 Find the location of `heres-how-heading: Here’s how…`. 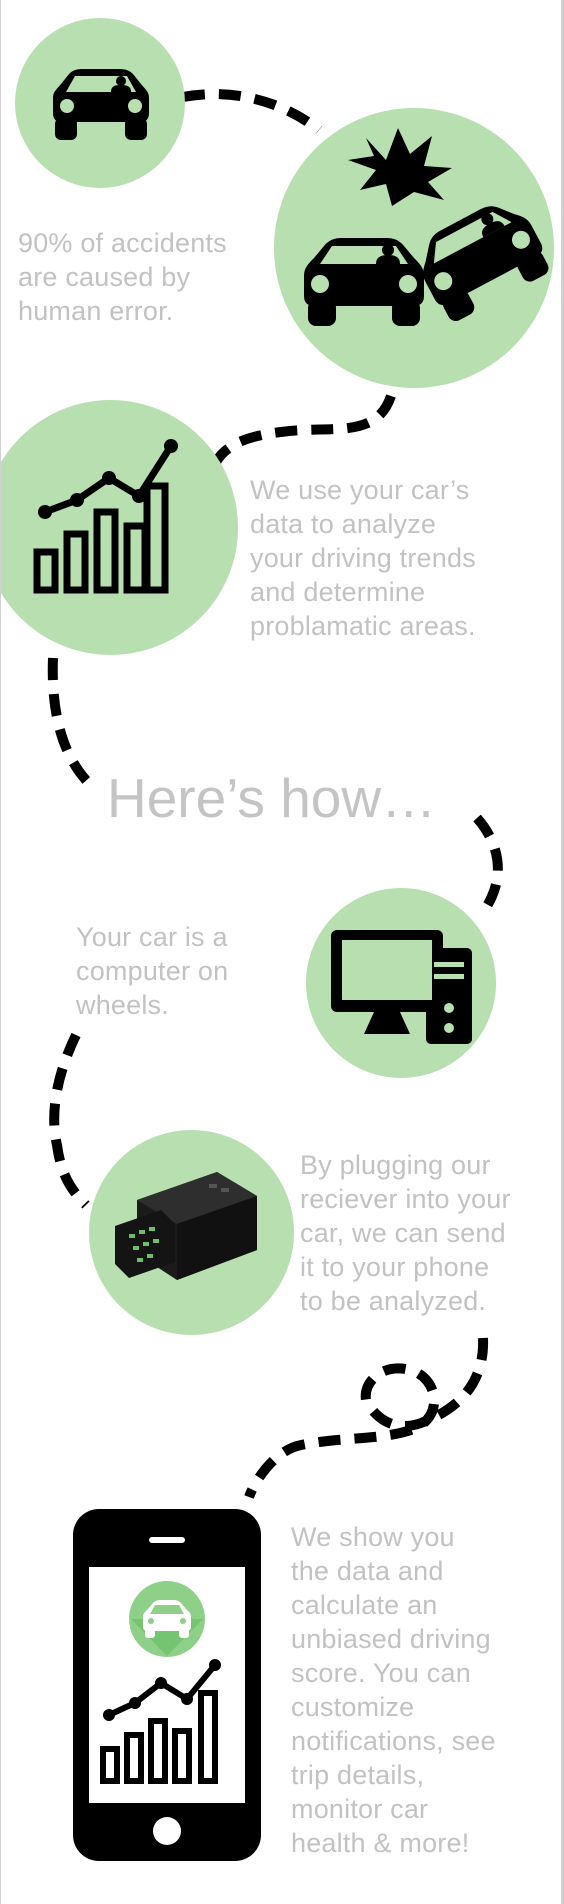

heres-how-heading: Here’s how… is located at coordinates (272, 798).